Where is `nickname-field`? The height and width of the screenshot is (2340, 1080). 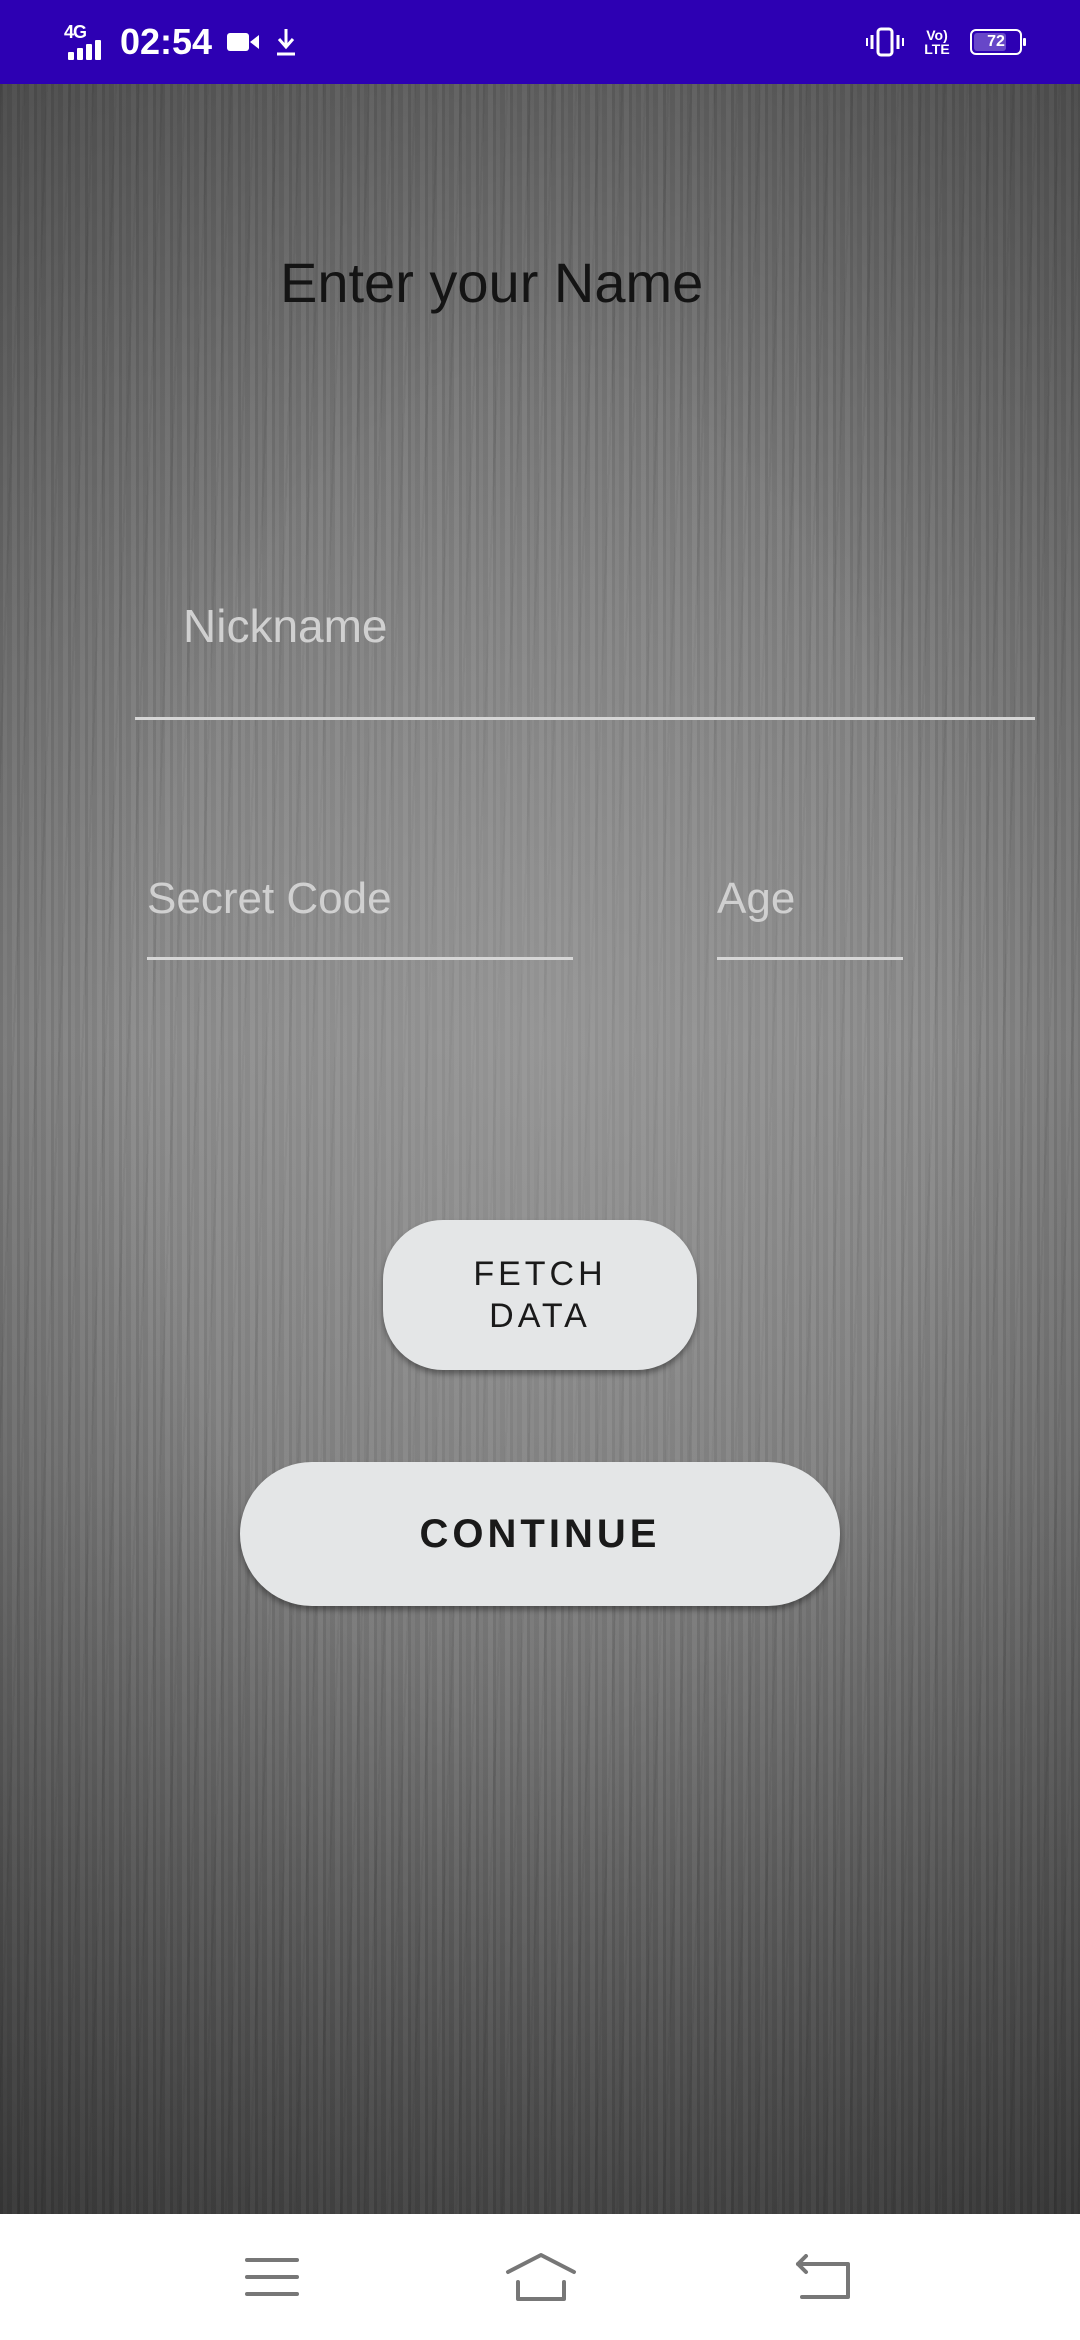
nickname-field is located at coordinates (585, 615).